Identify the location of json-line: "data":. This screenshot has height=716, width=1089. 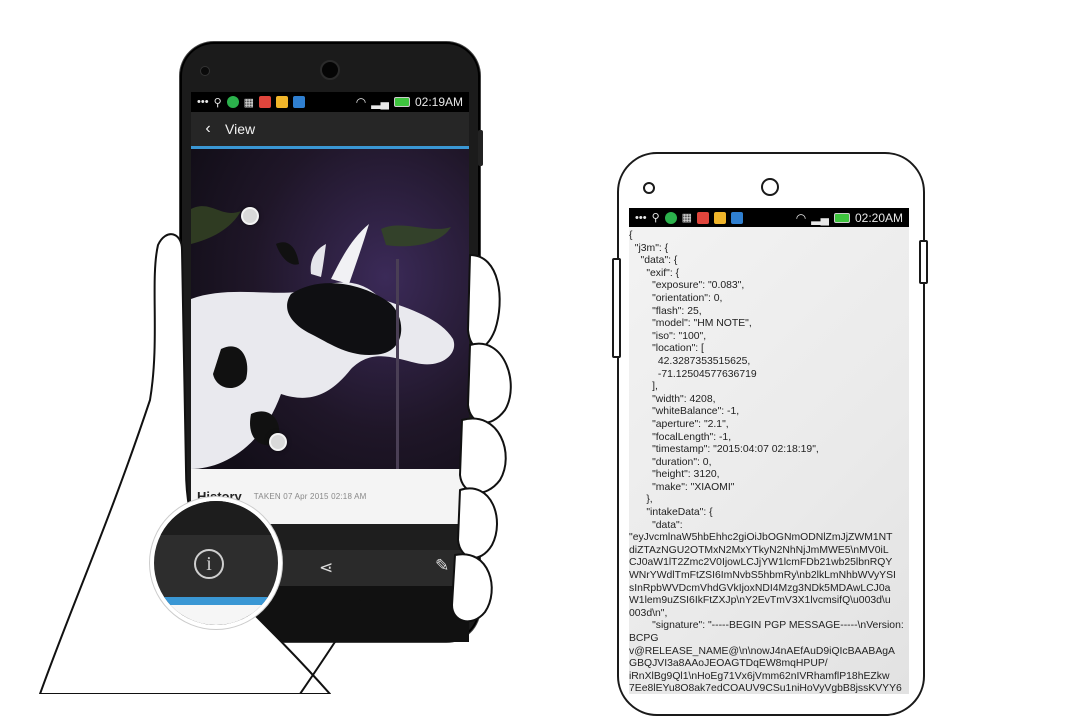
(656, 525).